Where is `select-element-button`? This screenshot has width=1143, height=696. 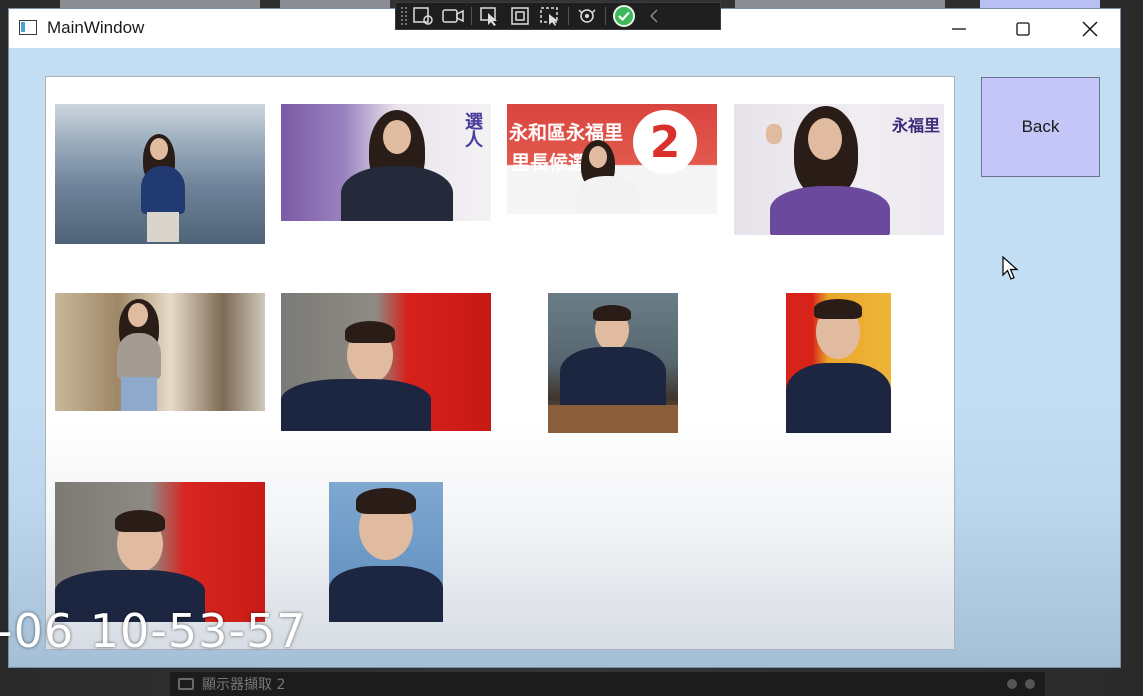 select-element-button is located at coordinates (490, 16).